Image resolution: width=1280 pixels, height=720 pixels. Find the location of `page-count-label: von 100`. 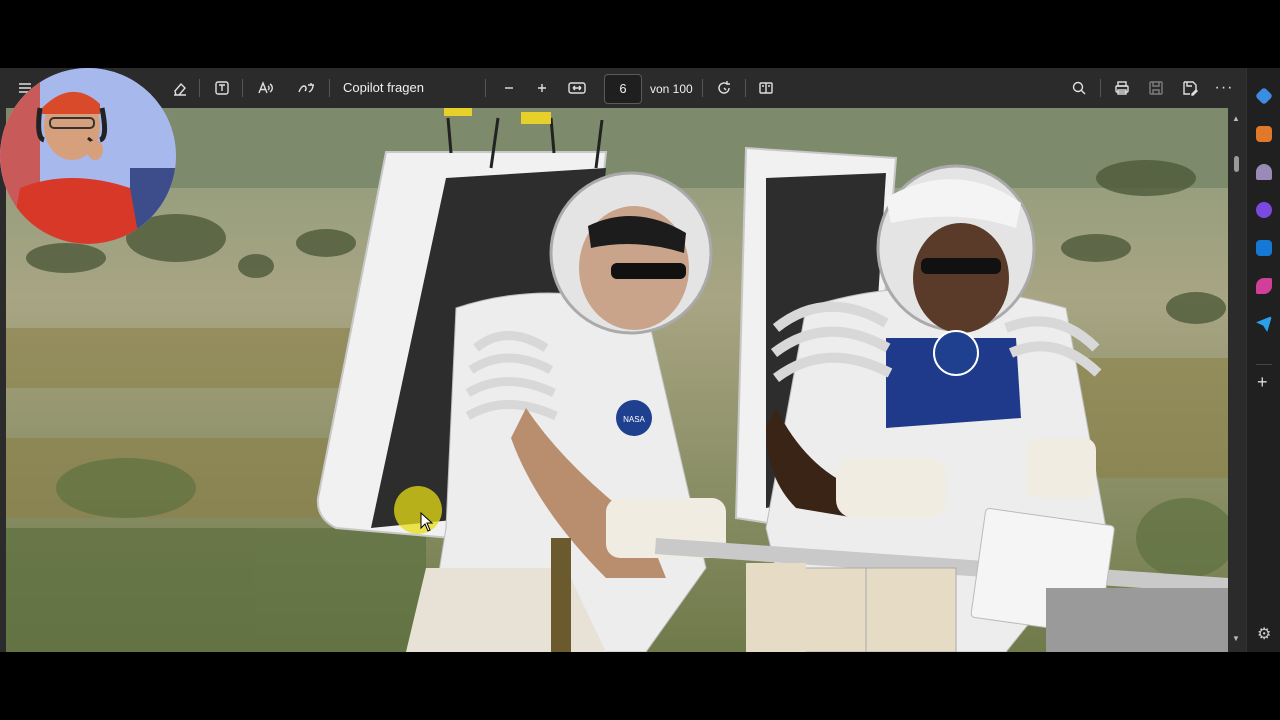

page-count-label: von 100 is located at coordinates (671, 89).